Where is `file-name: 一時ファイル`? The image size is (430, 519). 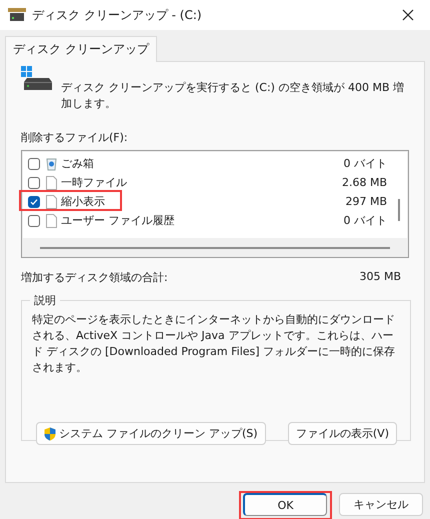
file-name: 一時ファイル is located at coordinates (94, 182).